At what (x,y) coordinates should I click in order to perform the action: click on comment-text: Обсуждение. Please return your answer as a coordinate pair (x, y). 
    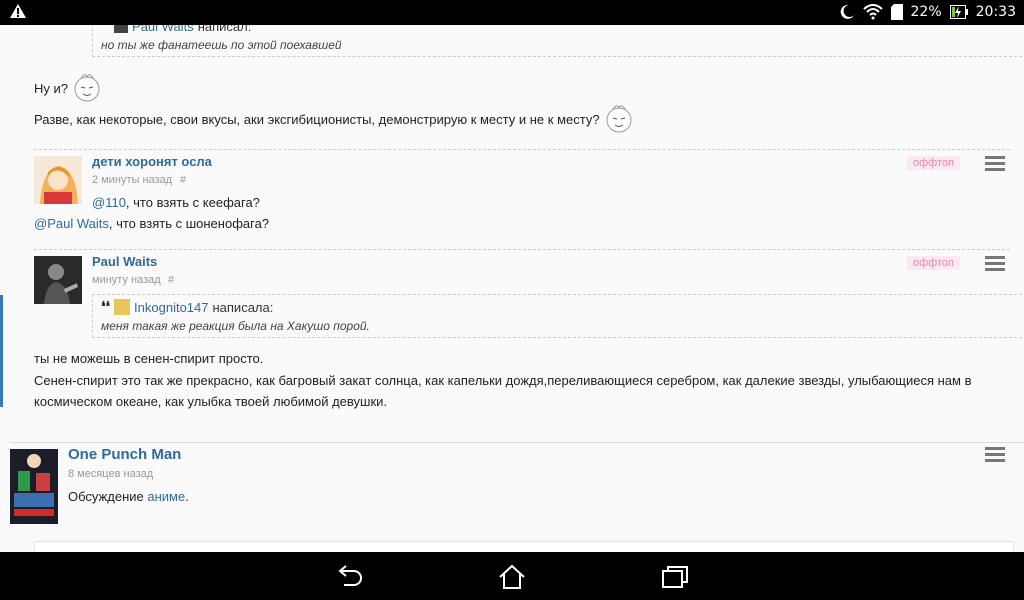
    Looking at the image, I should click on (108, 496).